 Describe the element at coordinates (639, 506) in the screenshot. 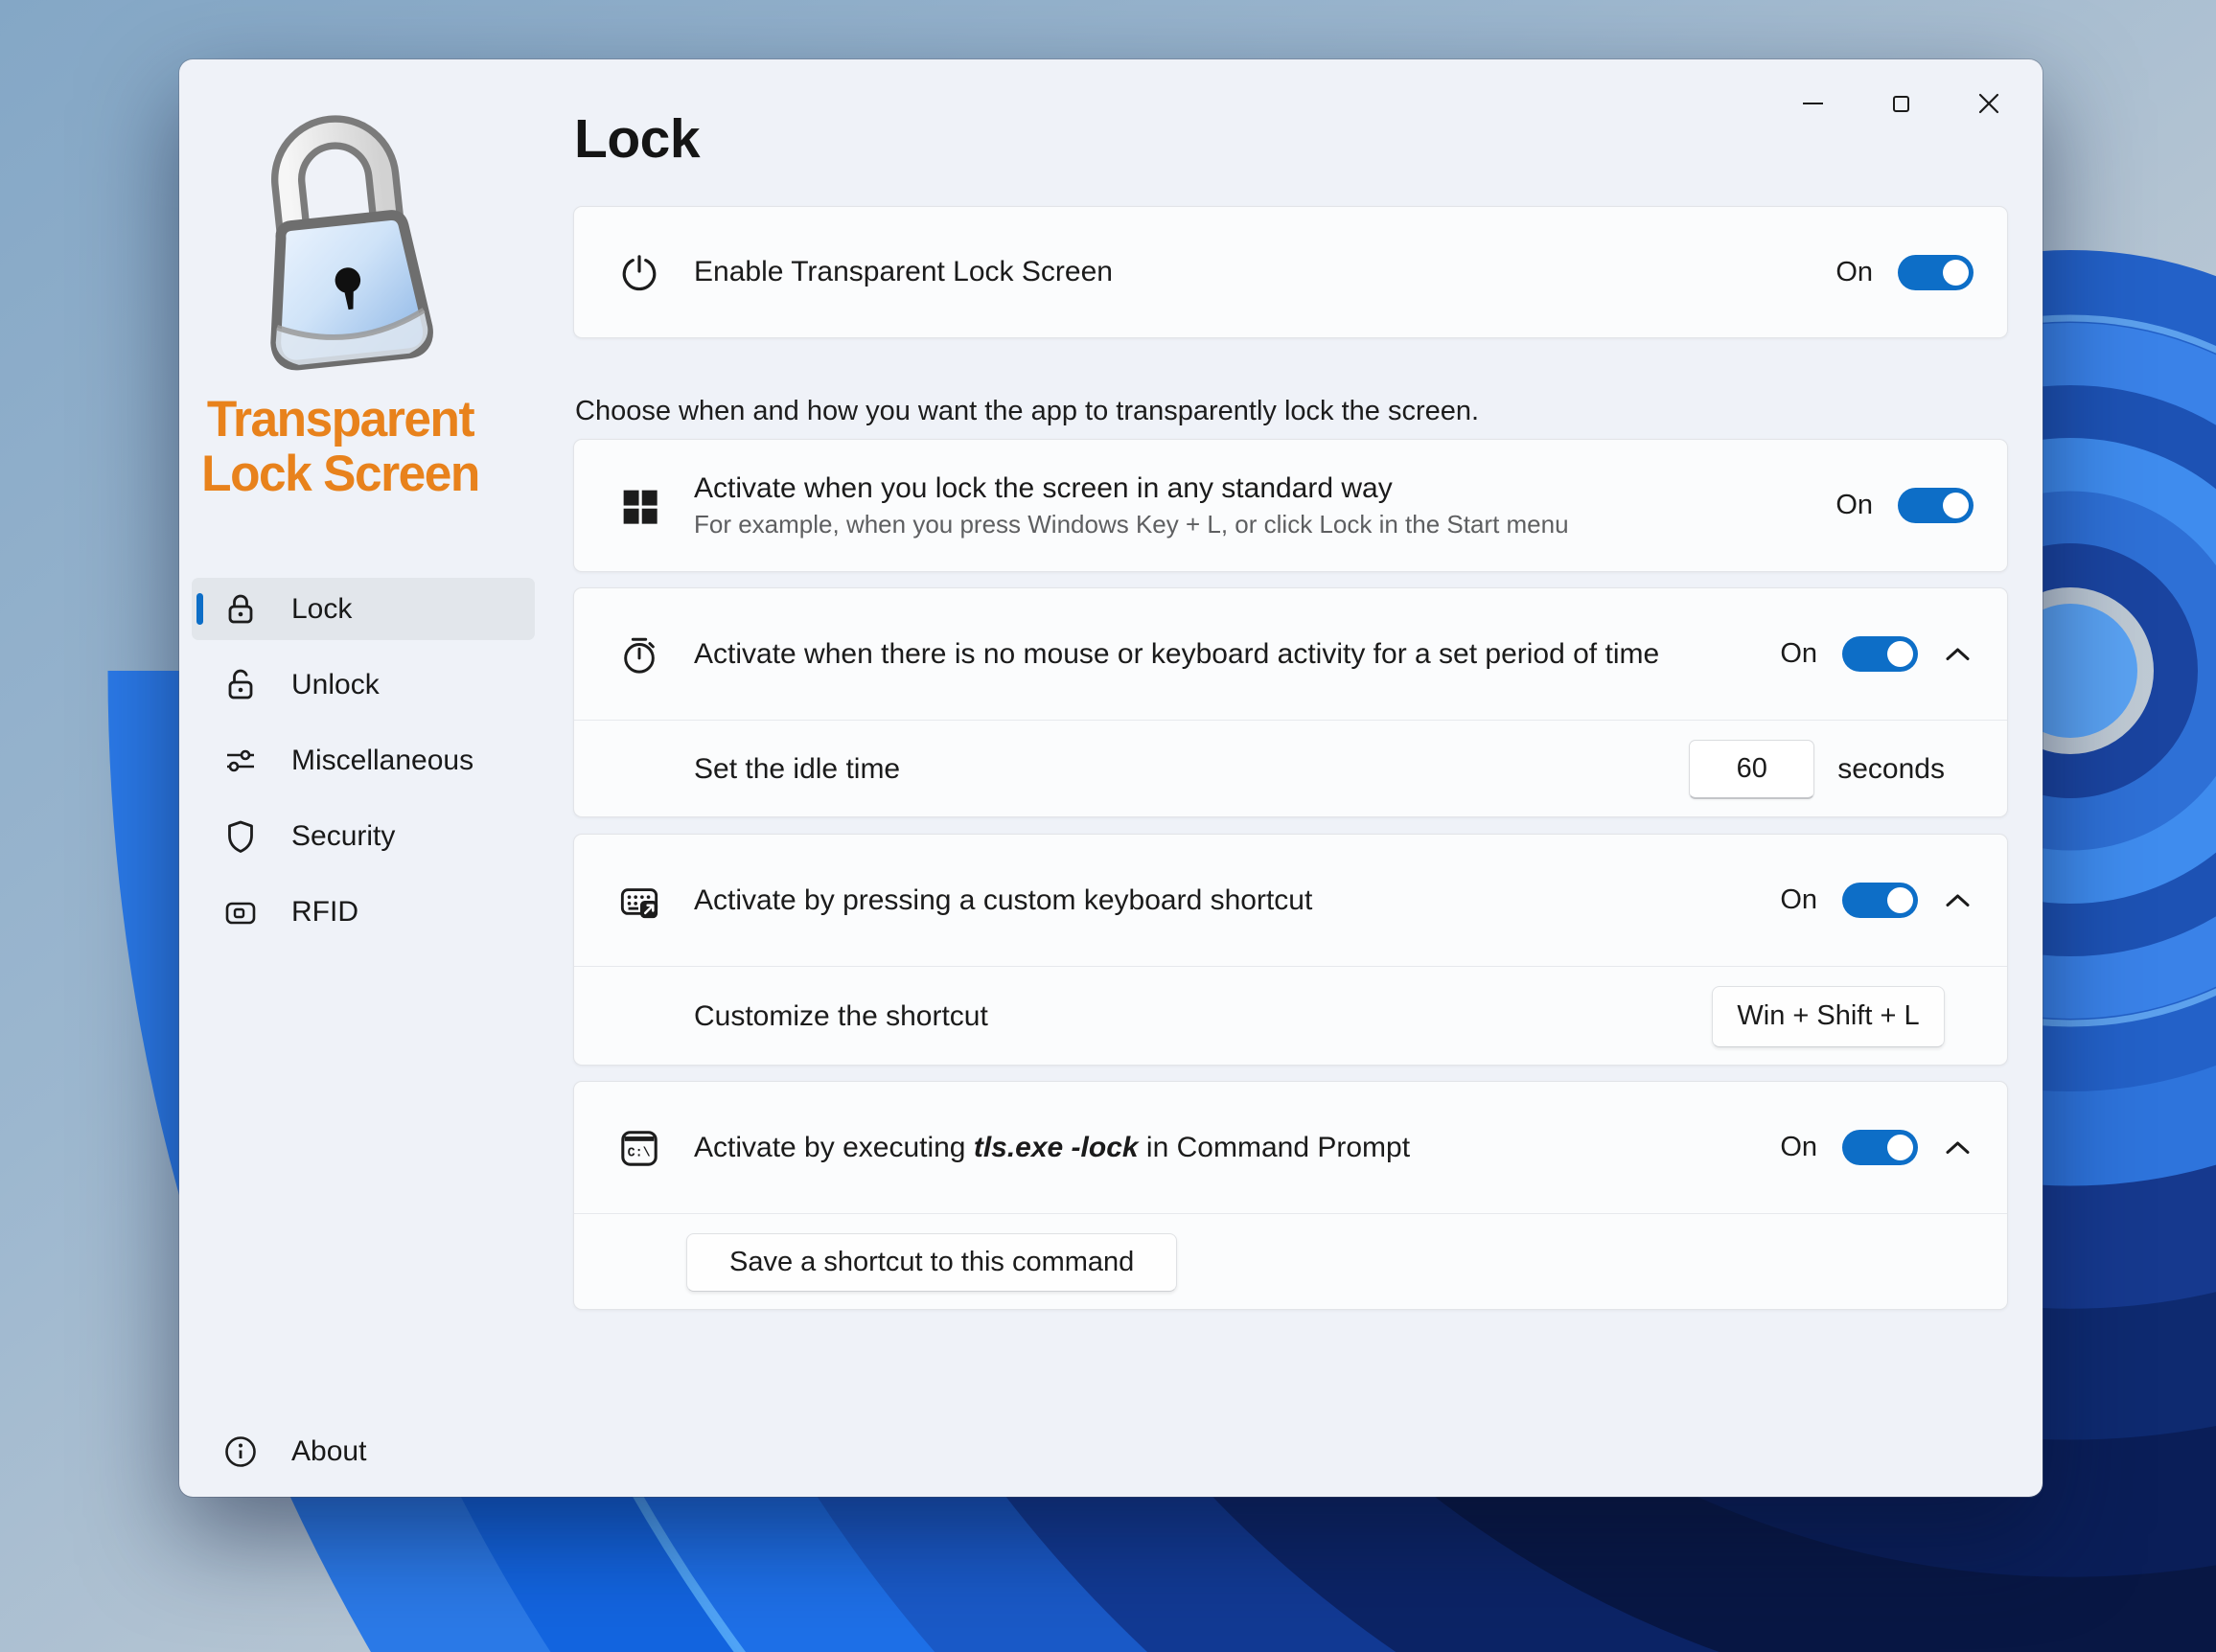

I see `windows-logo-icon` at that location.